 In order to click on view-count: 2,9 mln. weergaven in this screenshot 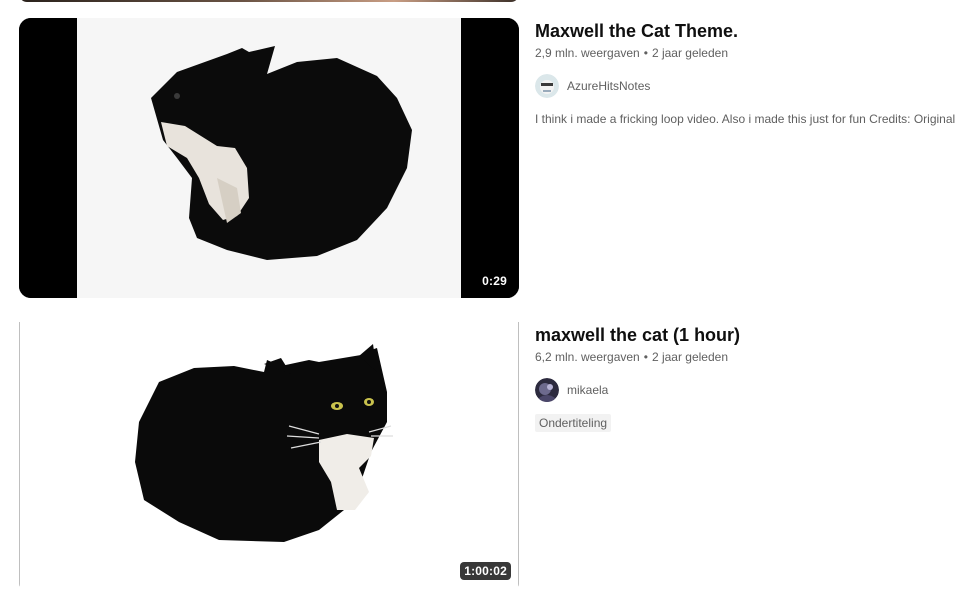, I will do `click(587, 53)`.